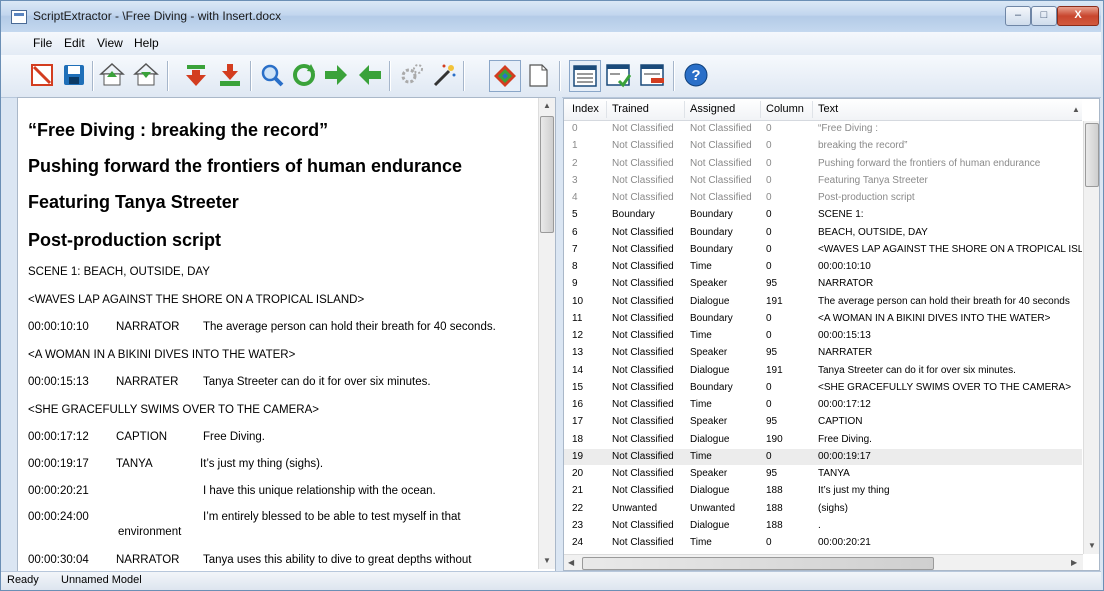  I want to click on document-scrollbar-thumb, so click(547, 174).